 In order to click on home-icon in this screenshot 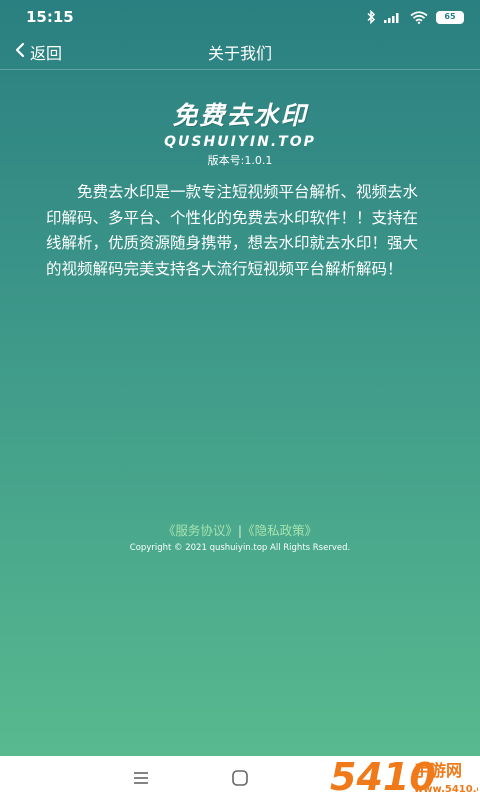, I will do `click(240, 778)`.